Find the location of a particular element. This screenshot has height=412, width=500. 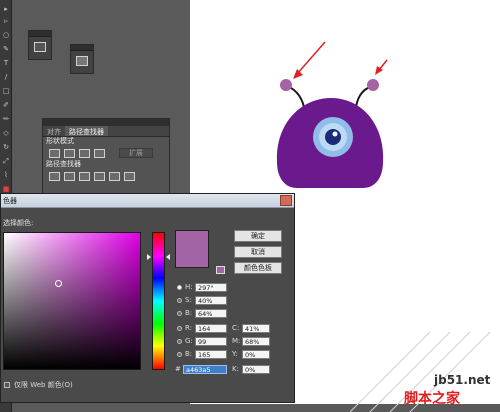

watermark-site: 脚本之家 is located at coordinates (432, 399).